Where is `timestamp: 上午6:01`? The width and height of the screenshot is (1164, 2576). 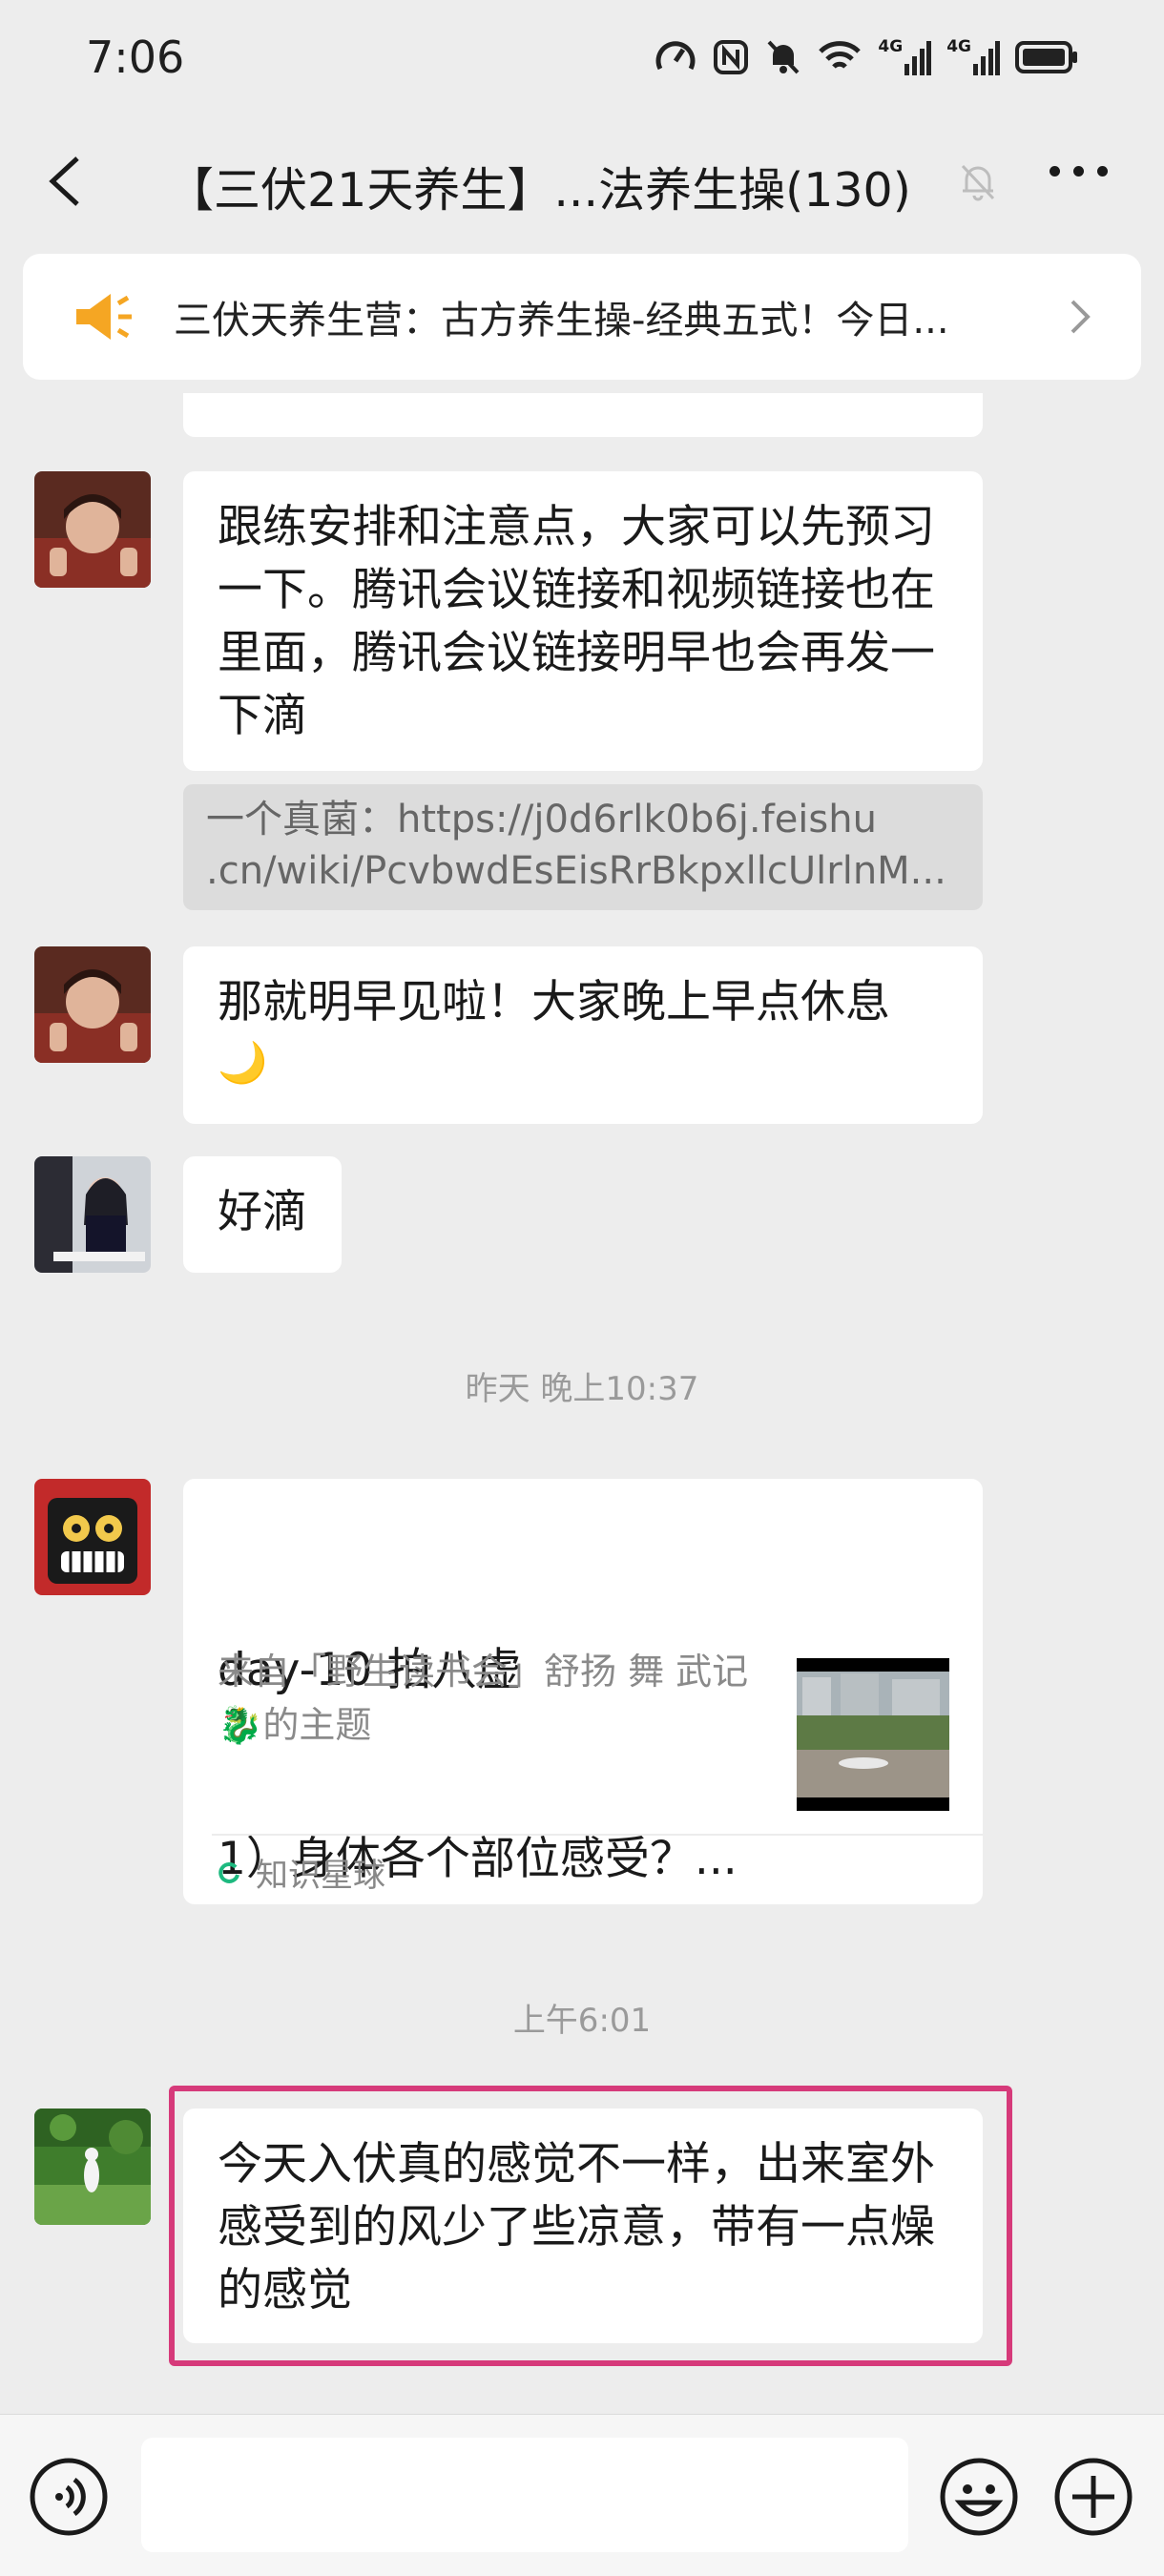
timestamp: 上午6:01 is located at coordinates (582, 2021).